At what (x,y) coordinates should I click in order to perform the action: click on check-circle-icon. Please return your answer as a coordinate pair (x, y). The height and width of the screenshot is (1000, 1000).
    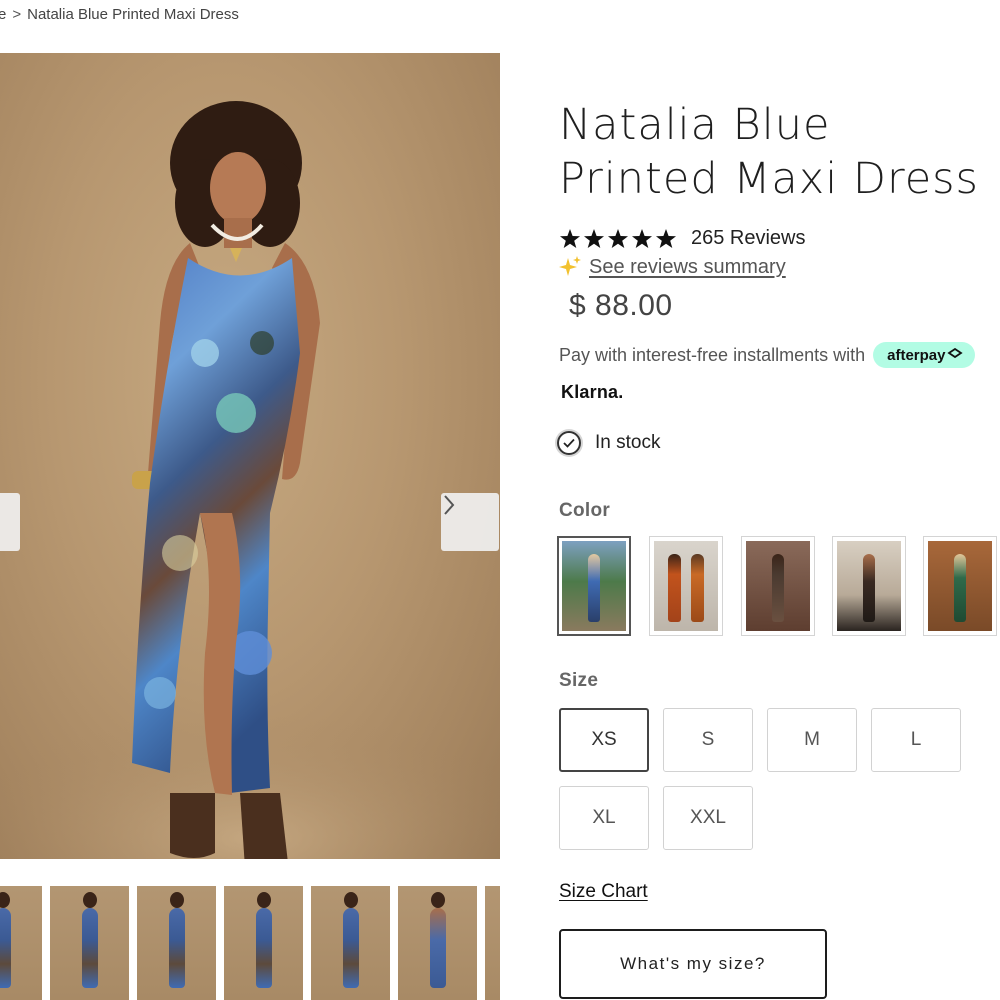
    Looking at the image, I should click on (569, 443).